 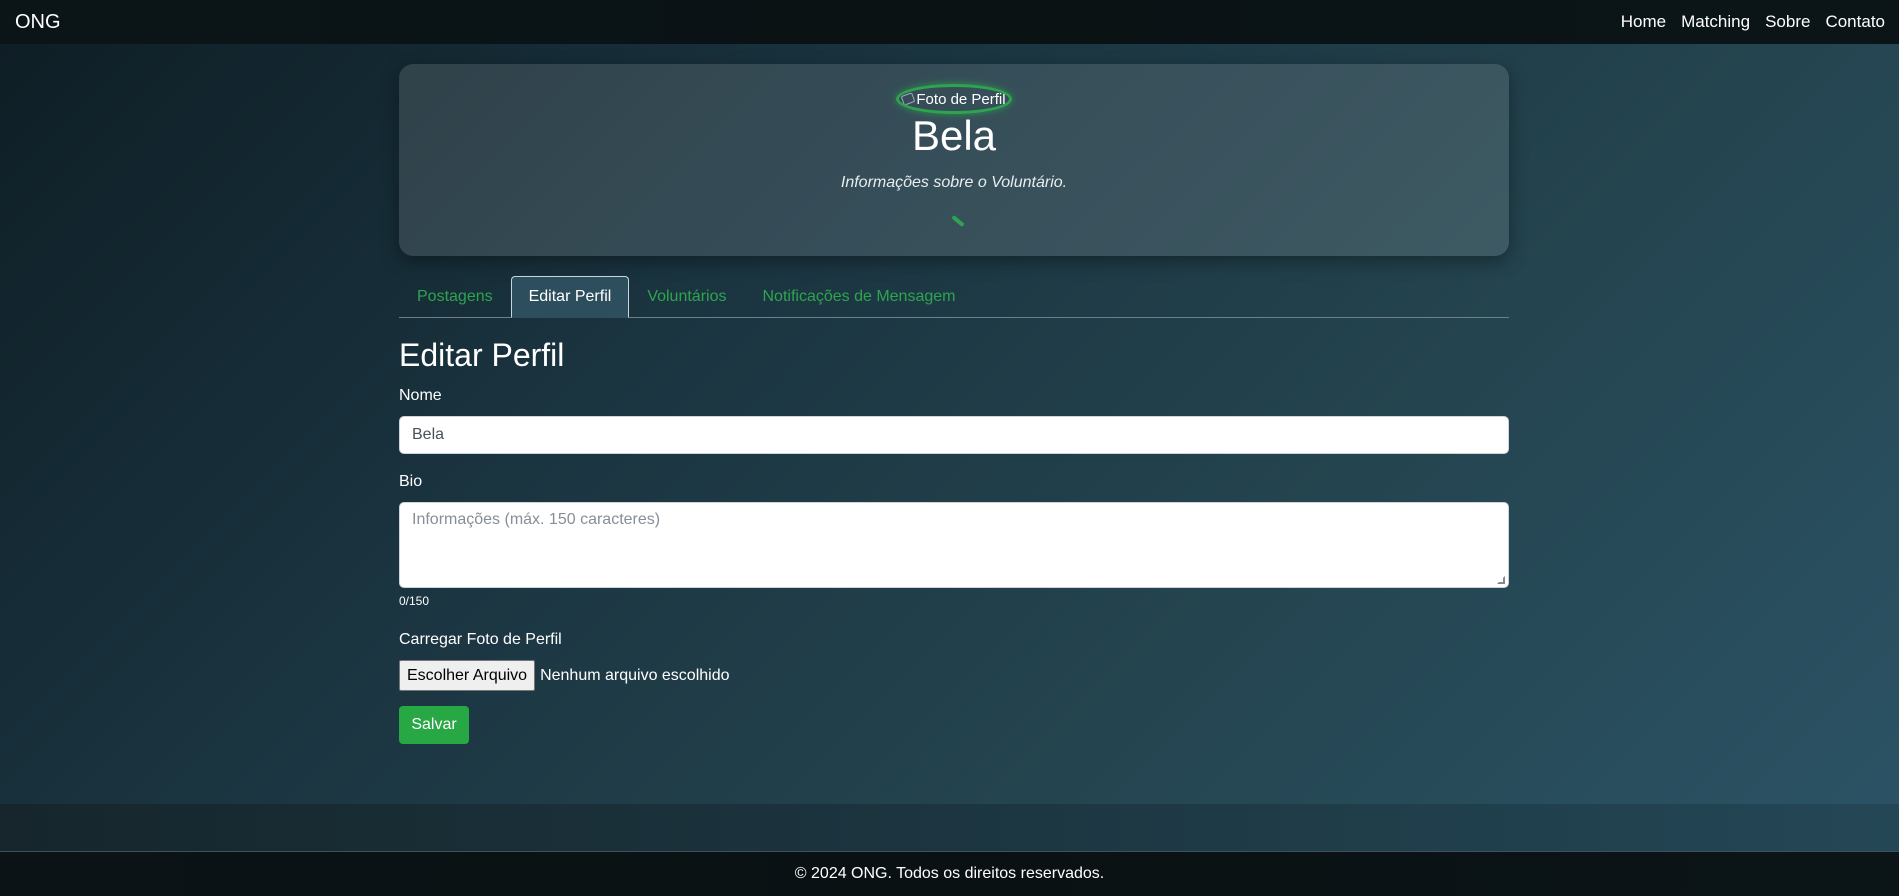 What do you see at coordinates (455, 297) in the screenshot?
I see `tab-postagens: Postagens` at bounding box center [455, 297].